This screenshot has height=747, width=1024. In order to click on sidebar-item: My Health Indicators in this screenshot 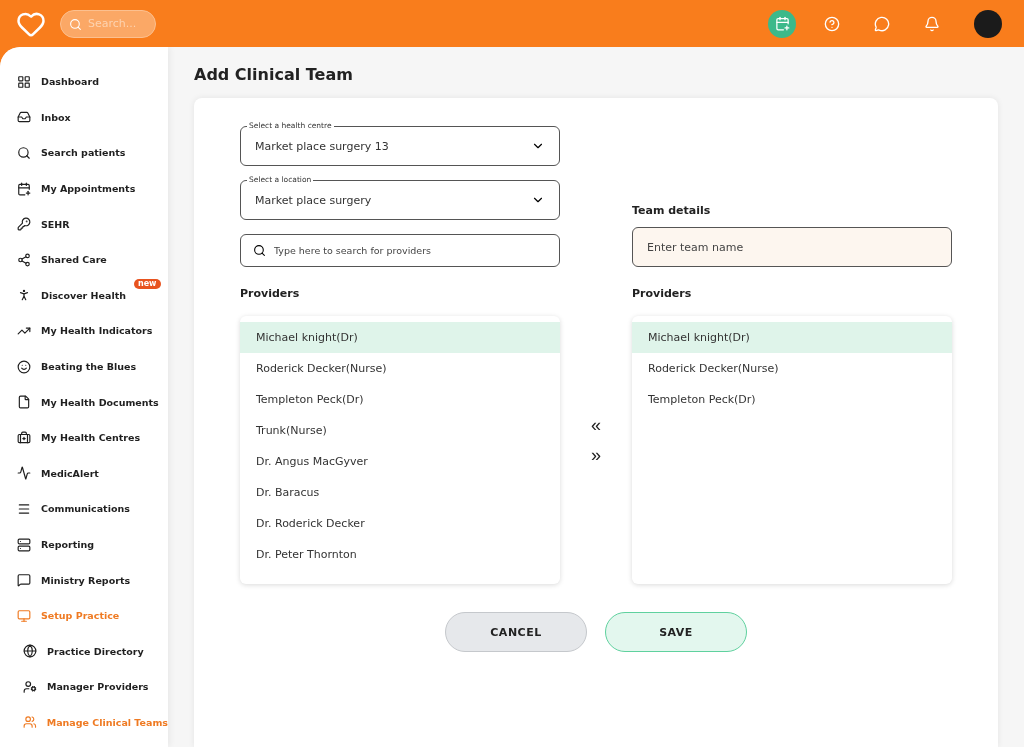, I will do `click(92, 331)`.